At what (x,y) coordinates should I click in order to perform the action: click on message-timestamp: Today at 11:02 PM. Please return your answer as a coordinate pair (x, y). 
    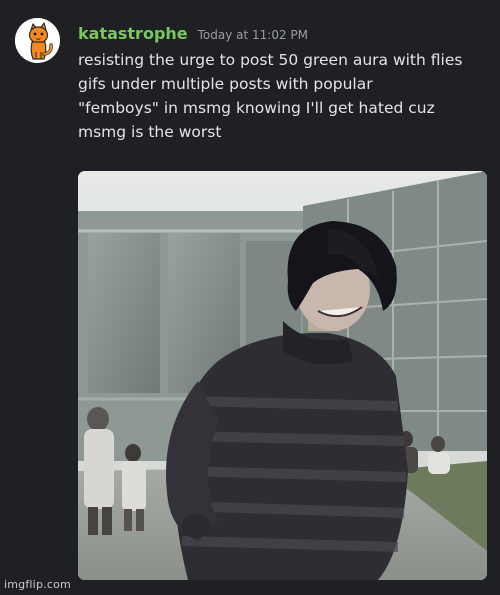
    Looking at the image, I should click on (253, 35).